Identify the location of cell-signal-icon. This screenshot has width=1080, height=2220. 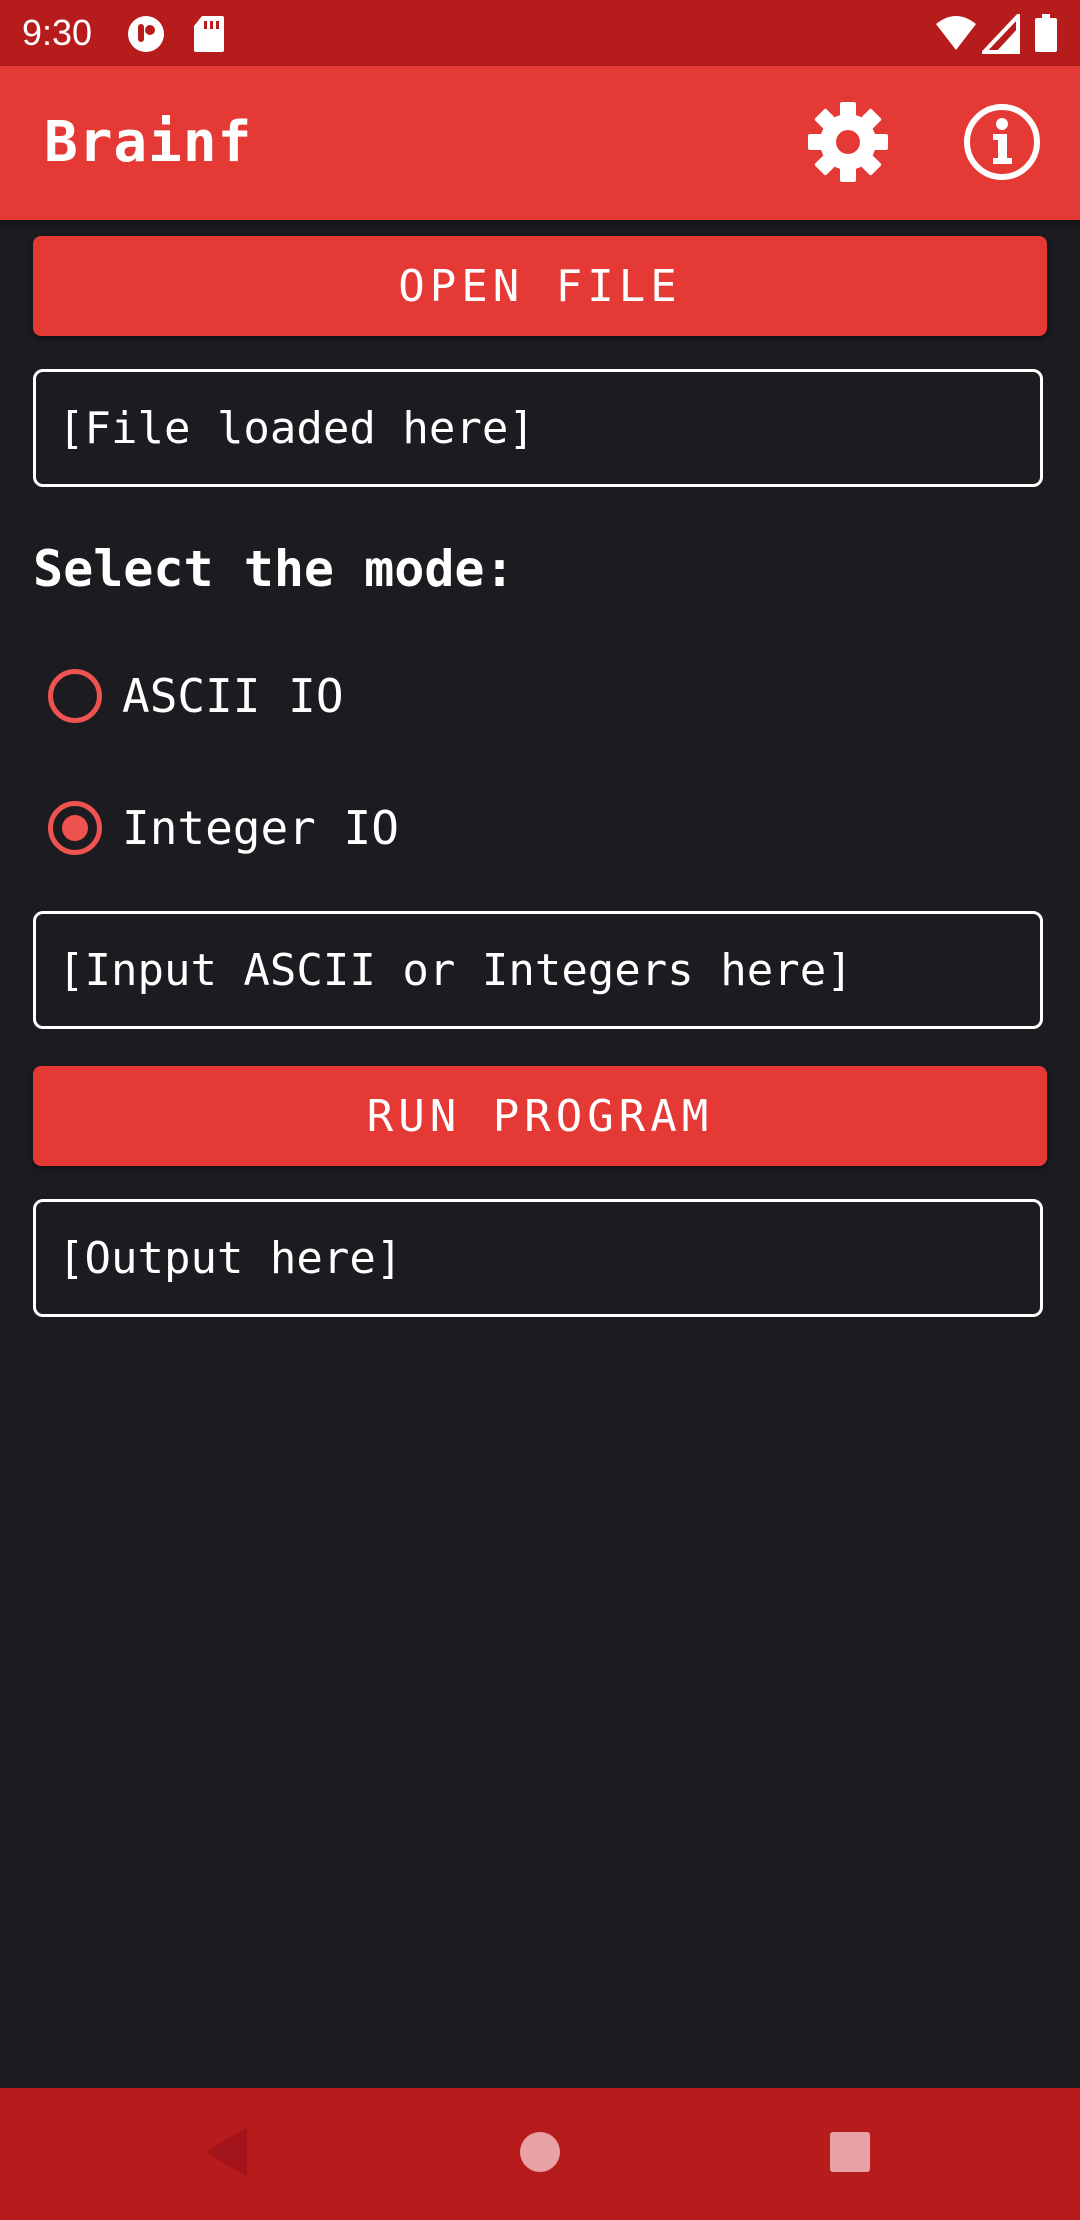
(1000, 32).